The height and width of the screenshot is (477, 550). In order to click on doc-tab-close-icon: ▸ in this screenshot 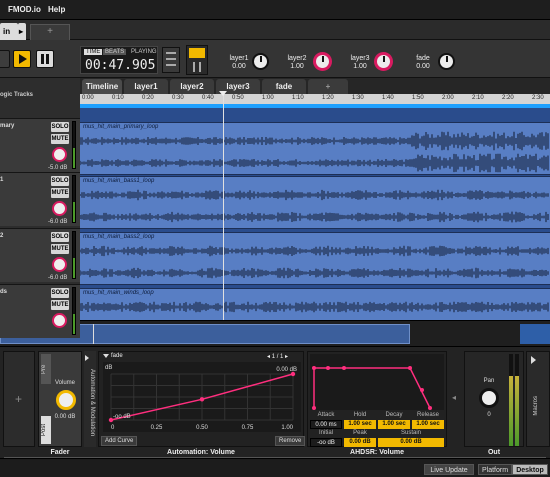, I will do `click(22, 31)`.